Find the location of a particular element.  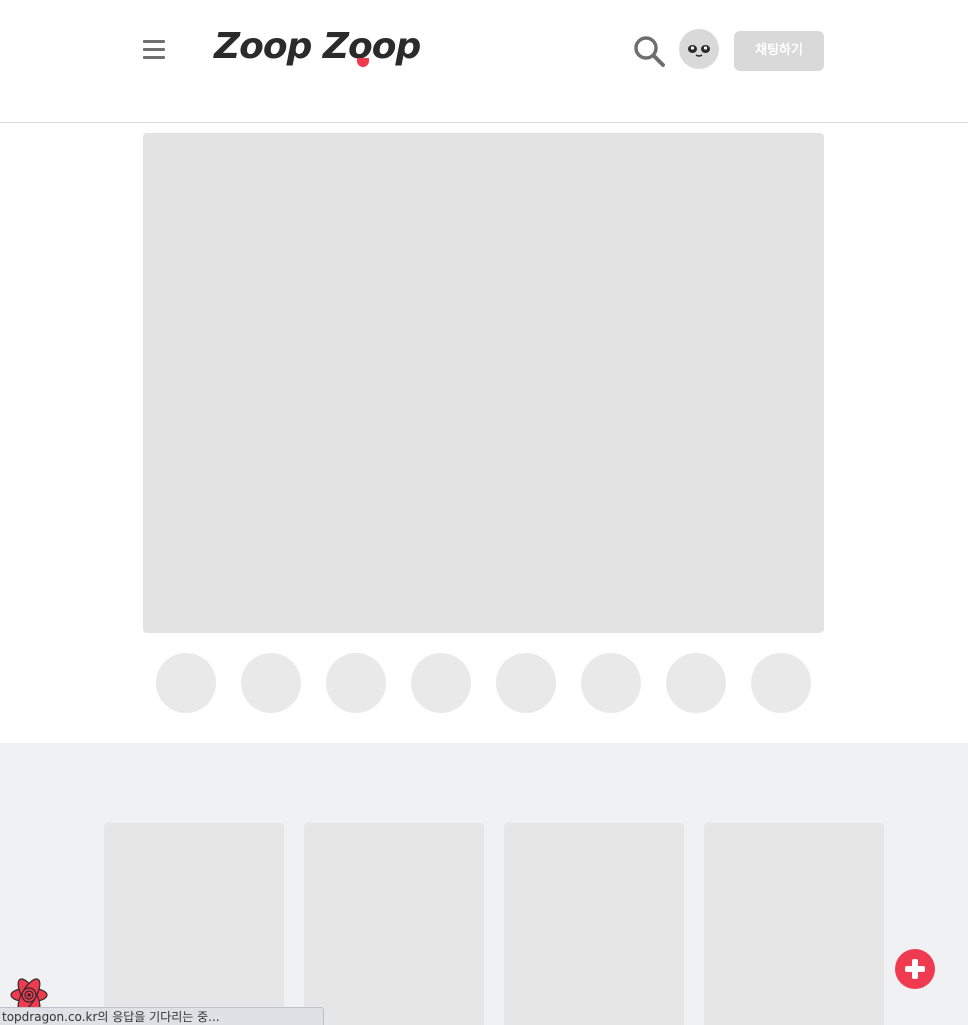

react-devtools-button is located at coordinates (29, 994).